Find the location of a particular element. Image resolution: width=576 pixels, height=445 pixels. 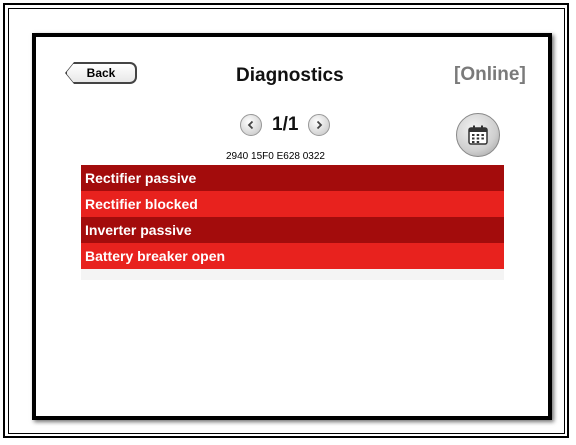

list-item: Rectifier blocked is located at coordinates (292, 204).